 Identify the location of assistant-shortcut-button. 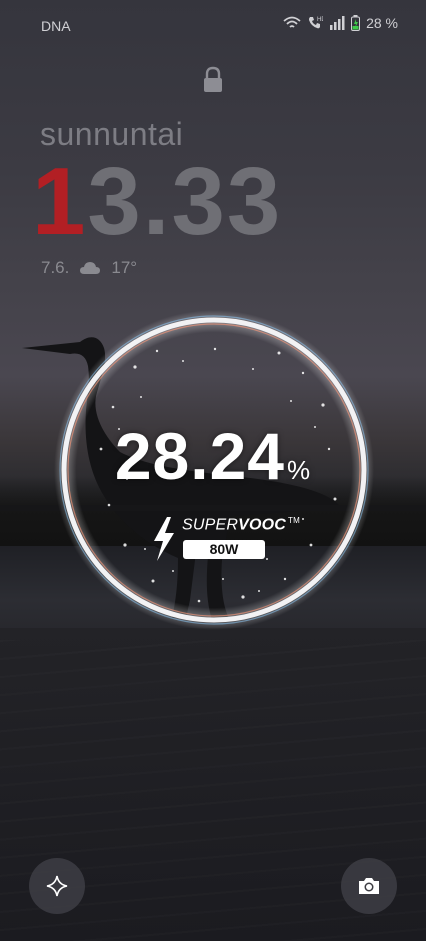
(57, 886).